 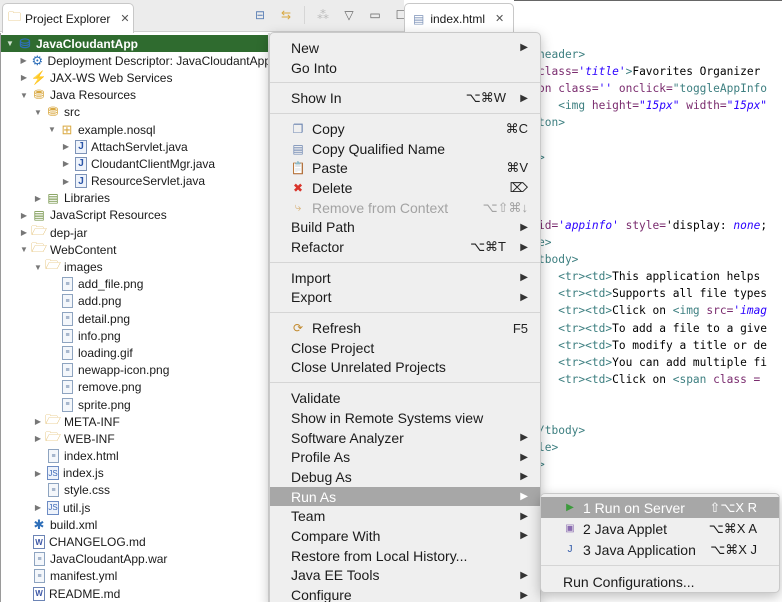 I want to click on tree-item: ▼ ⛃ Java Resources, so click(x=136, y=95).